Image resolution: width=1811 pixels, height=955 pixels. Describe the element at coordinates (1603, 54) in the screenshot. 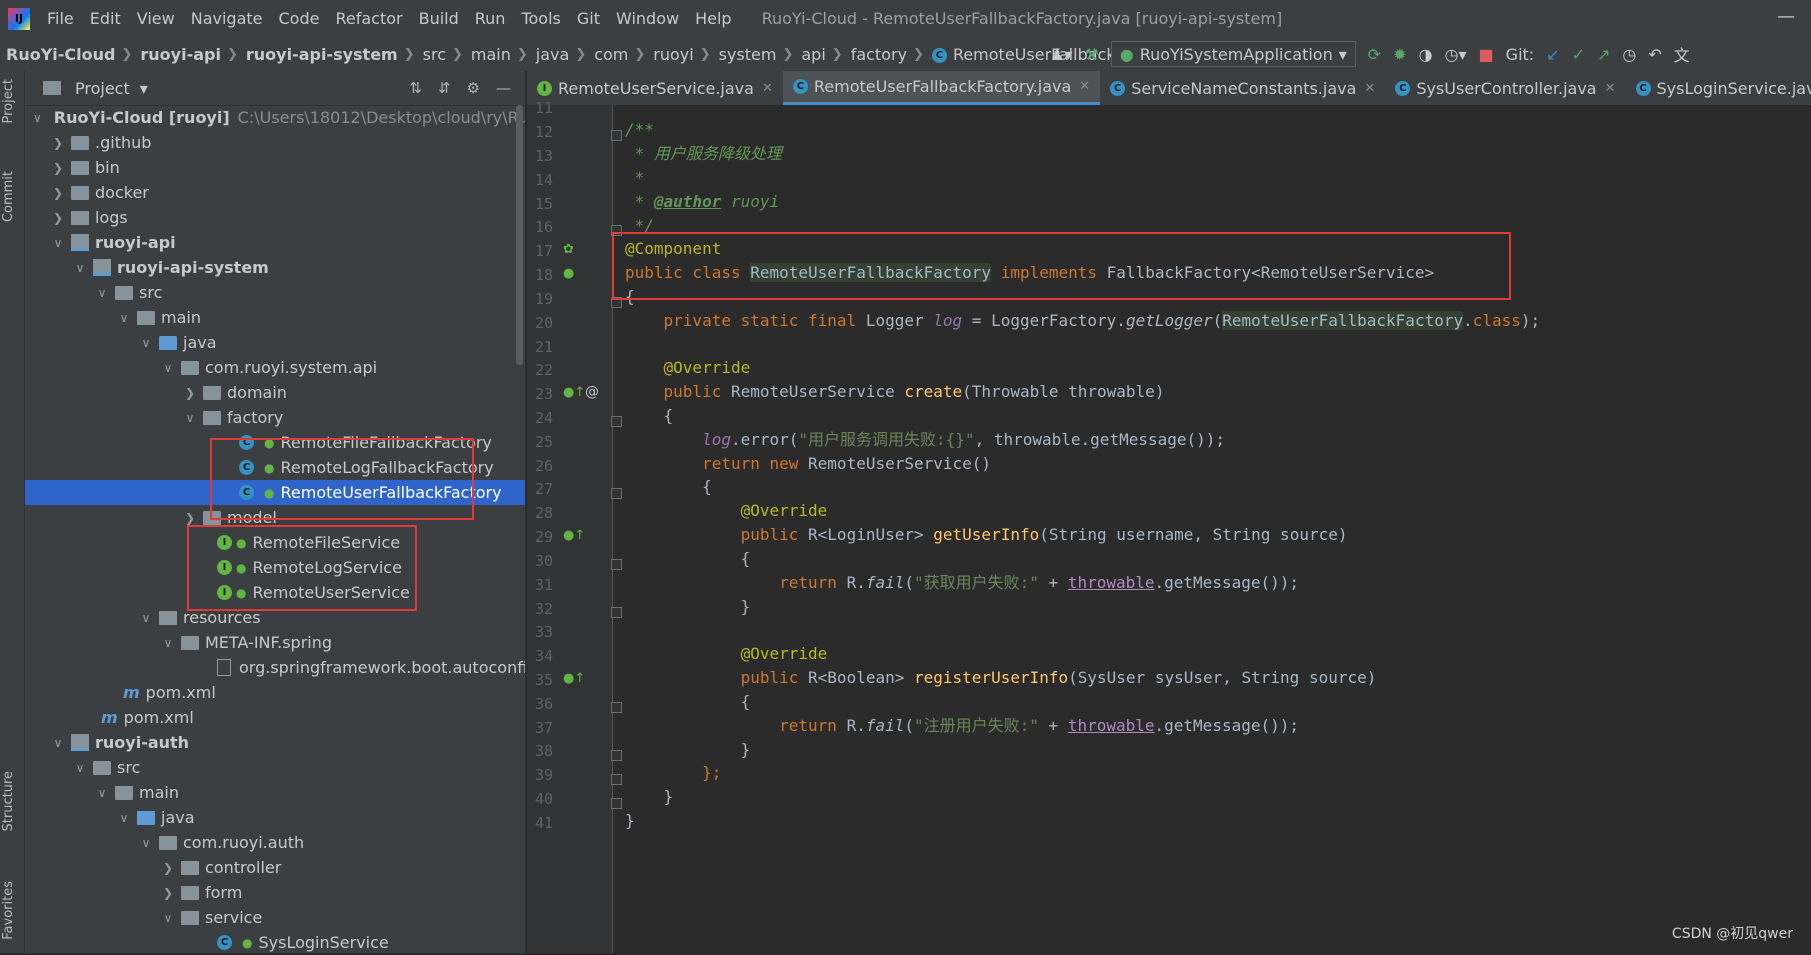

I see `git-push-icon: ↗` at that location.